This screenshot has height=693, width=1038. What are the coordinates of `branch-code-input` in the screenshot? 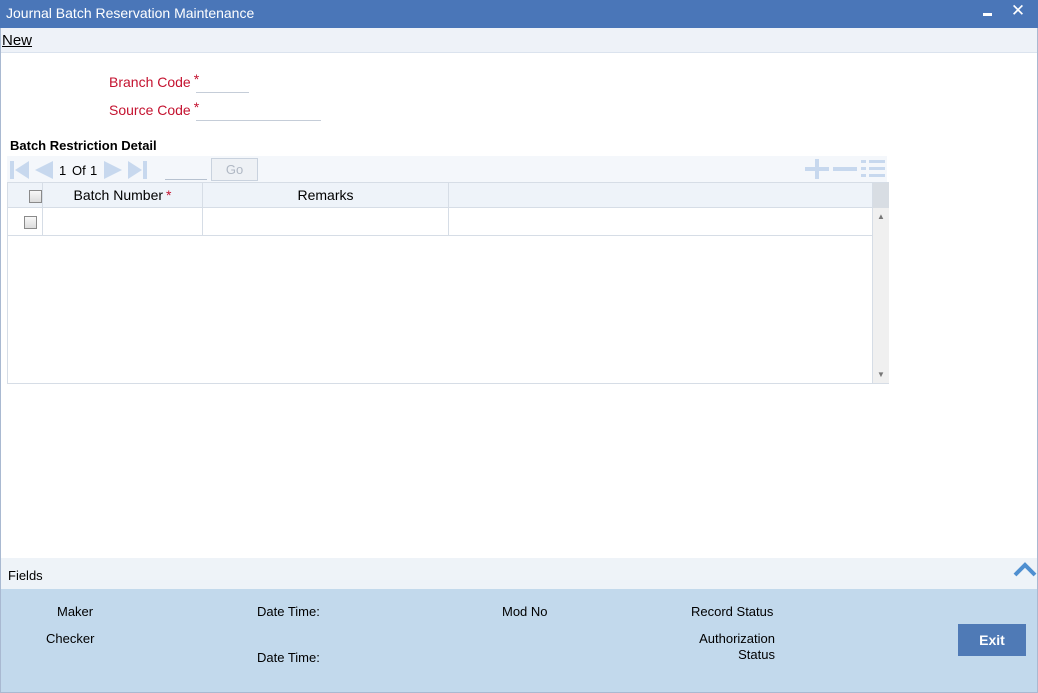 It's located at (222, 83).